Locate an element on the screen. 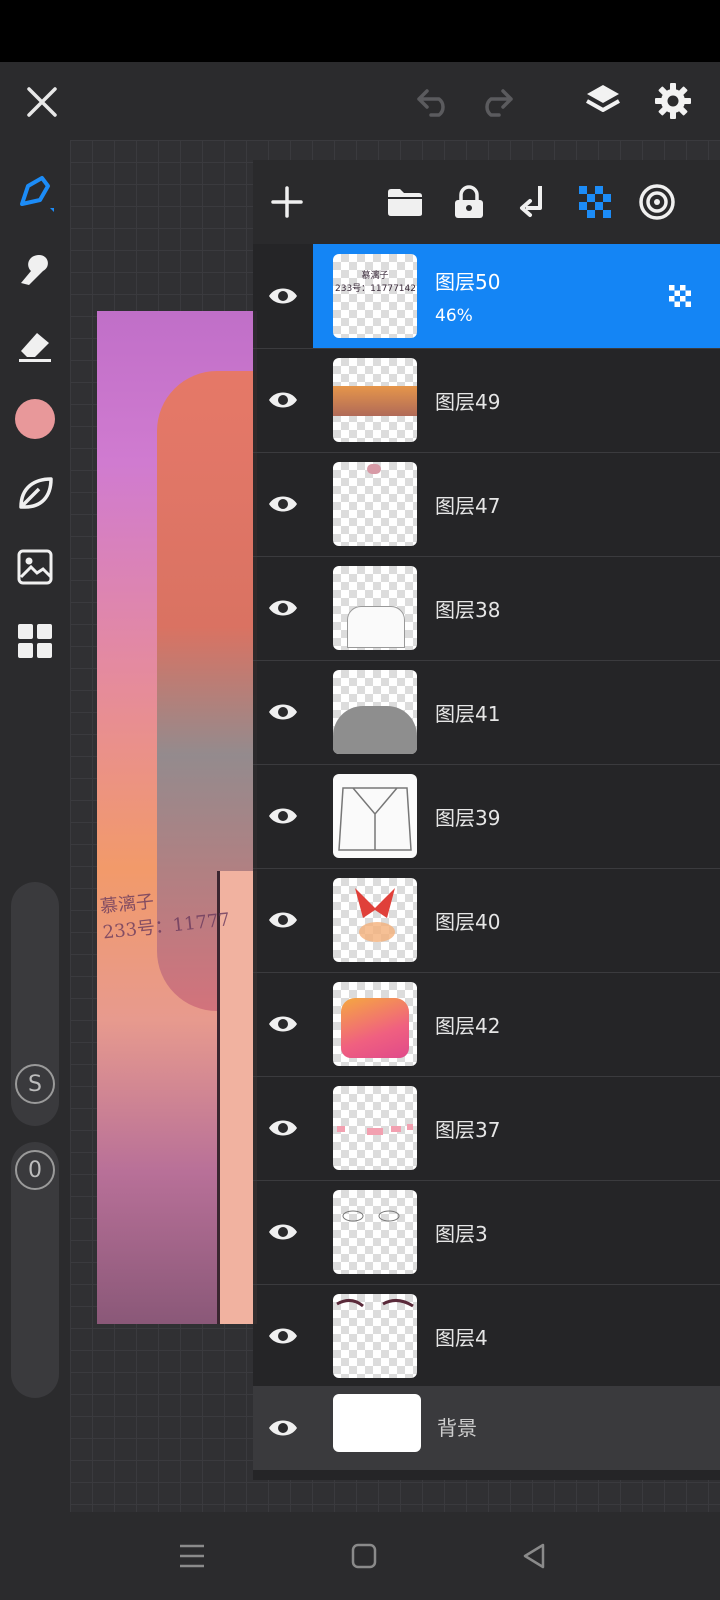 The height and width of the screenshot is (1600, 720). artwork: 慕漓子 233号：11777 is located at coordinates (177, 817).